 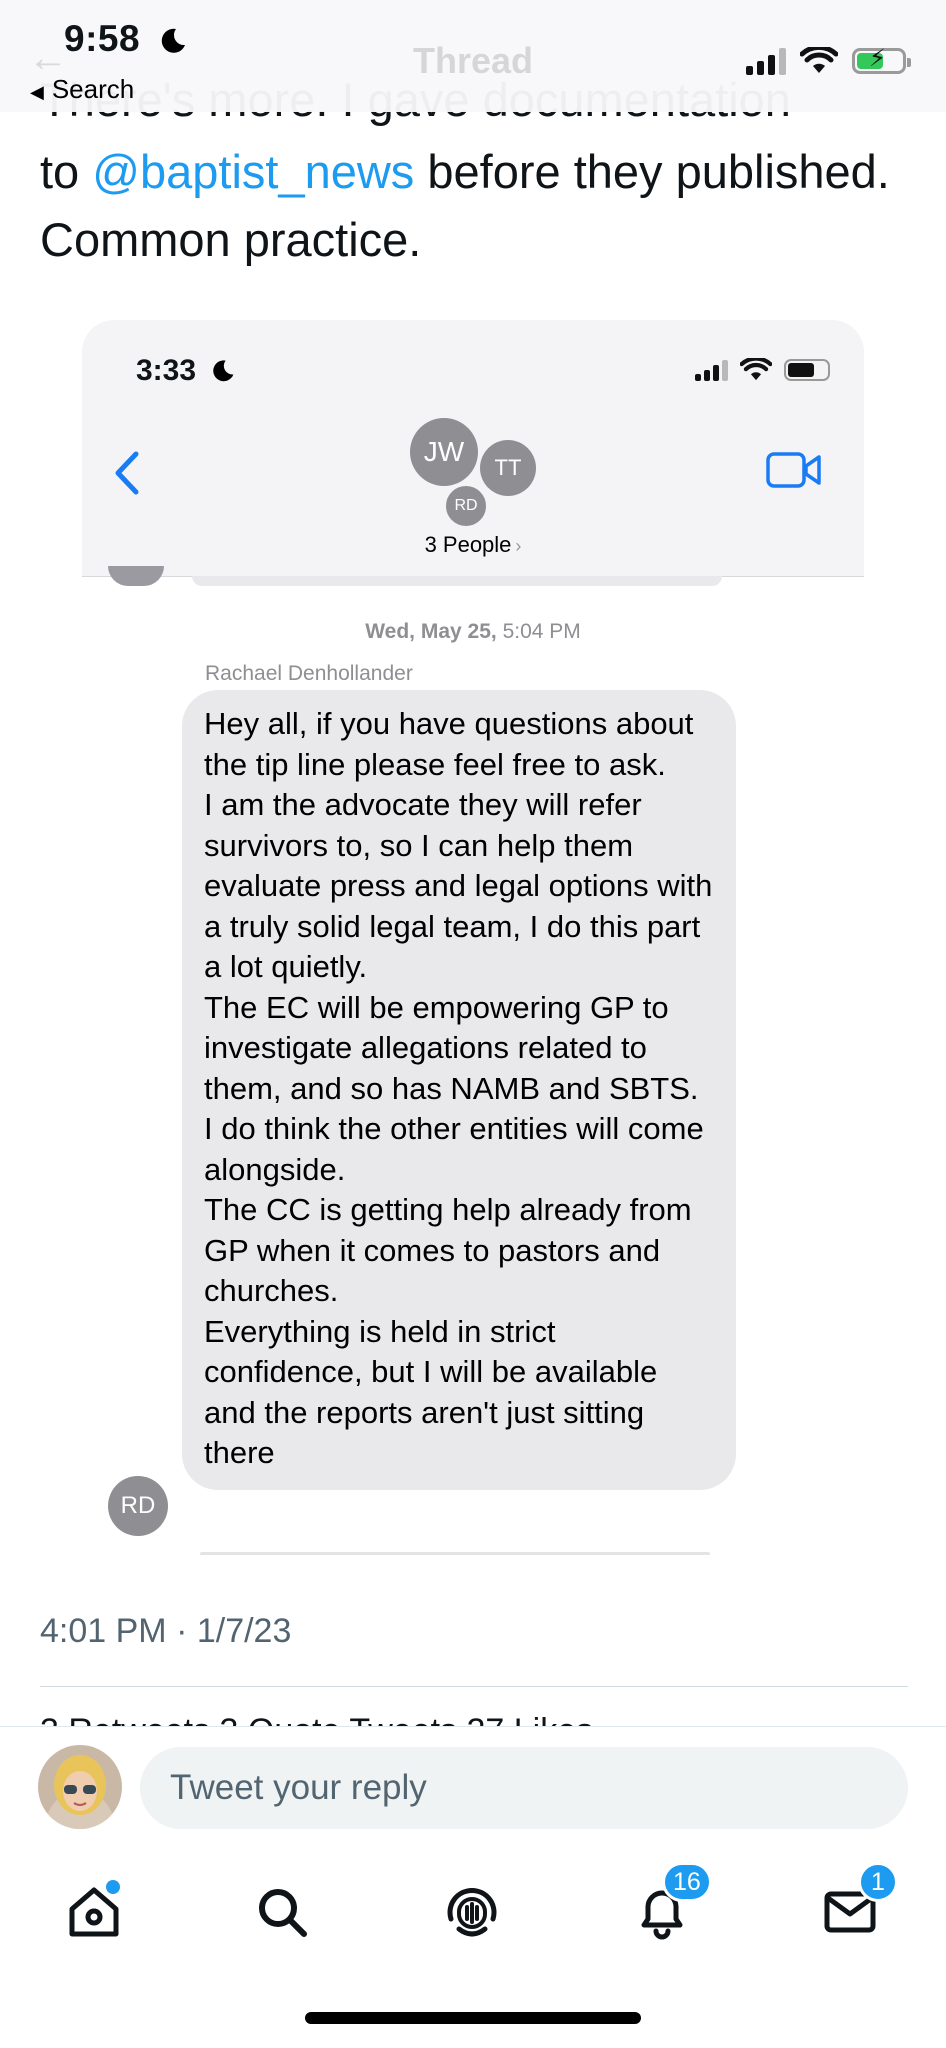 I want to click on tab-home, so click(x=94, y=1912).